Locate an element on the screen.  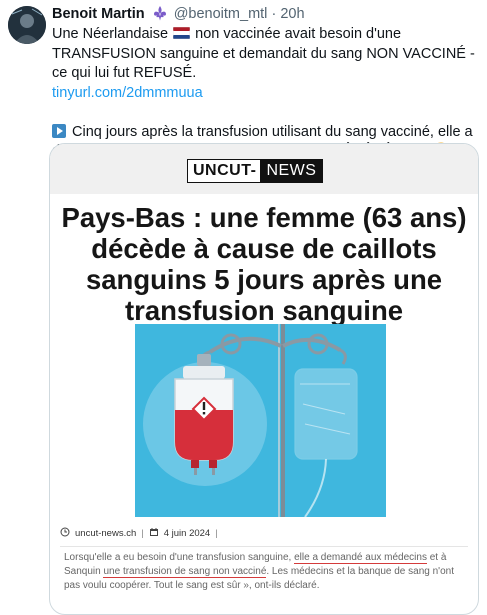
article-meta: uncut-news.ch | 4 juin 2024 | is located at coordinates (139, 533).